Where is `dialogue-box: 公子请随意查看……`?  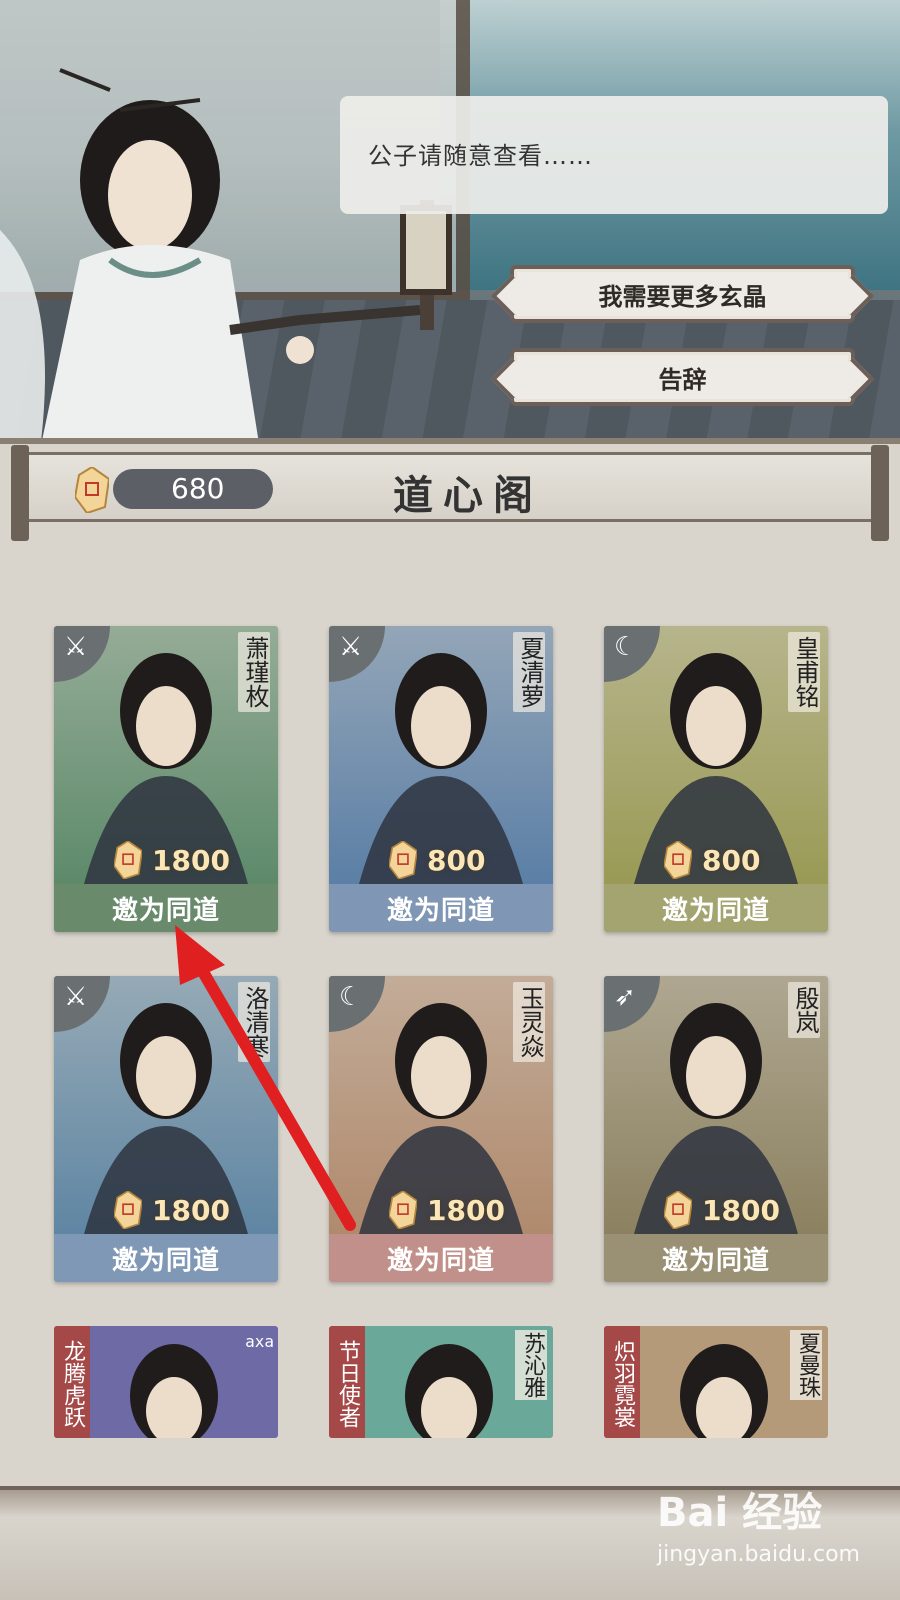 dialogue-box: 公子请随意查看…… is located at coordinates (614, 155).